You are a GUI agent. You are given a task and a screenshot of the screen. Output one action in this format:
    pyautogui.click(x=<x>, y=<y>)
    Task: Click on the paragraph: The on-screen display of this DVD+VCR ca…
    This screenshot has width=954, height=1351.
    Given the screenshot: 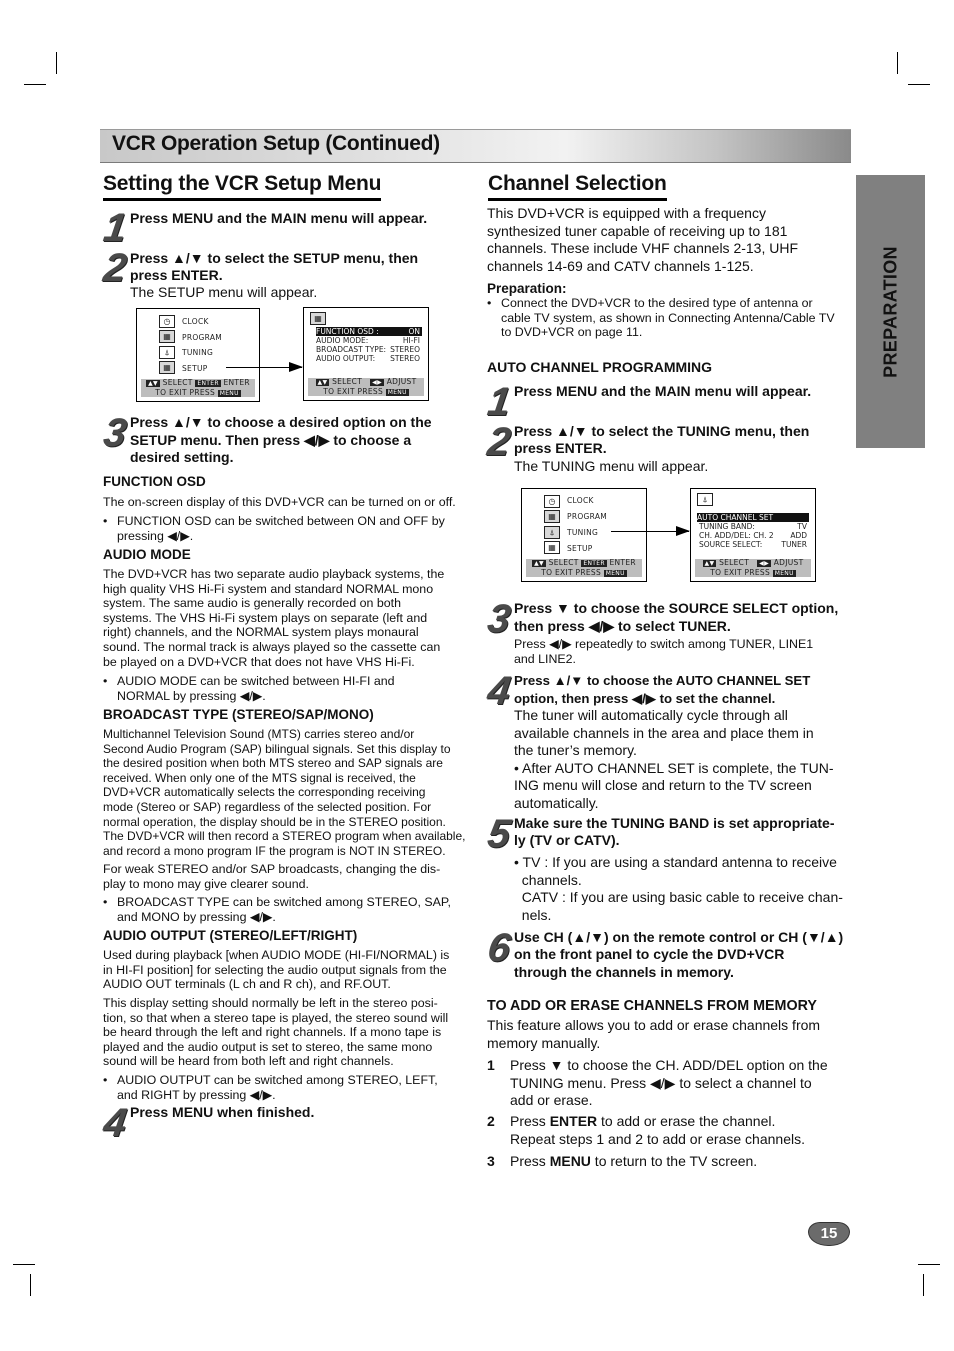 What is the action you would take?
    pyautogui.click(x=279, y=502)
    